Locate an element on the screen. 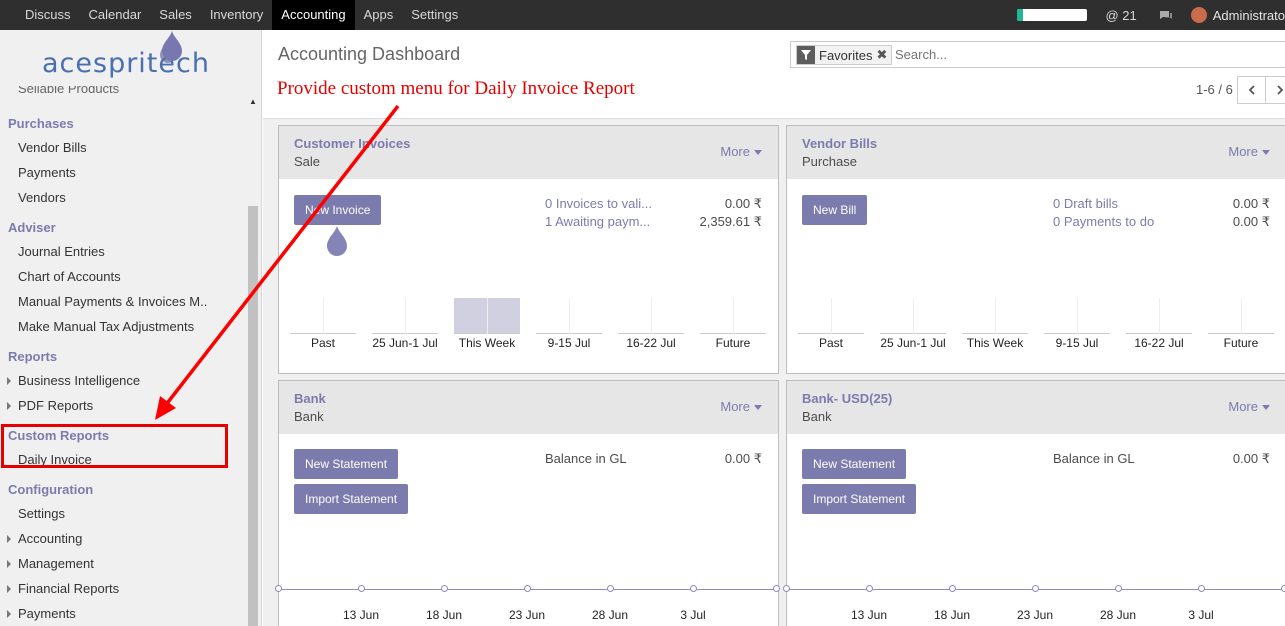 The height and width of the screenshot is (626, 1285). search-bar: Favorites ✖ is located at coordinates (1037, 54).